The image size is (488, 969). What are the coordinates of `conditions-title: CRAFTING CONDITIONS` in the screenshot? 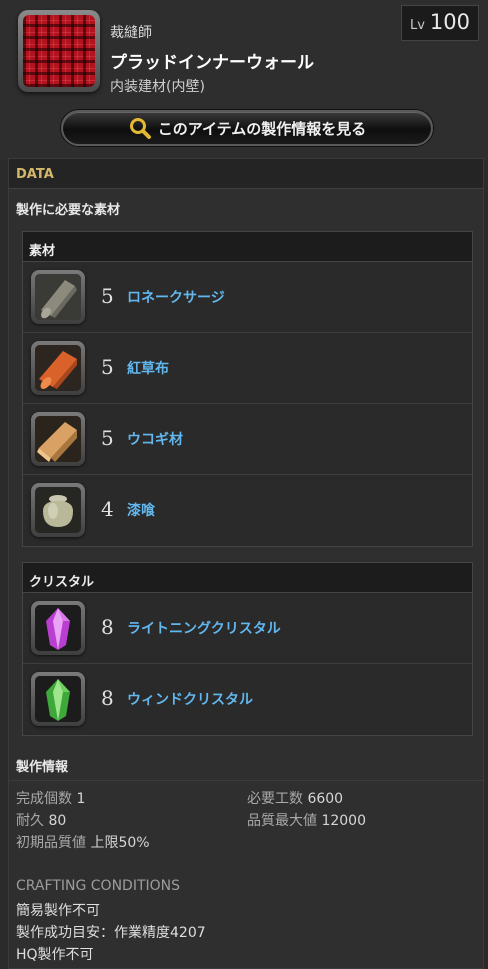 It's located at (98, 886).